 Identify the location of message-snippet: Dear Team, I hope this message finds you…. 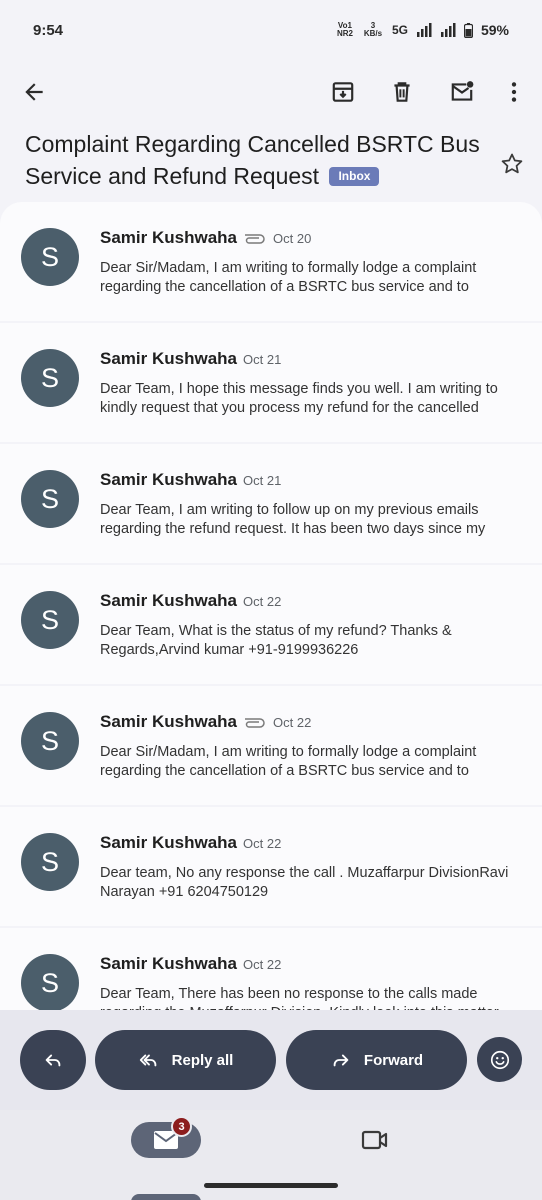
(299, 398).